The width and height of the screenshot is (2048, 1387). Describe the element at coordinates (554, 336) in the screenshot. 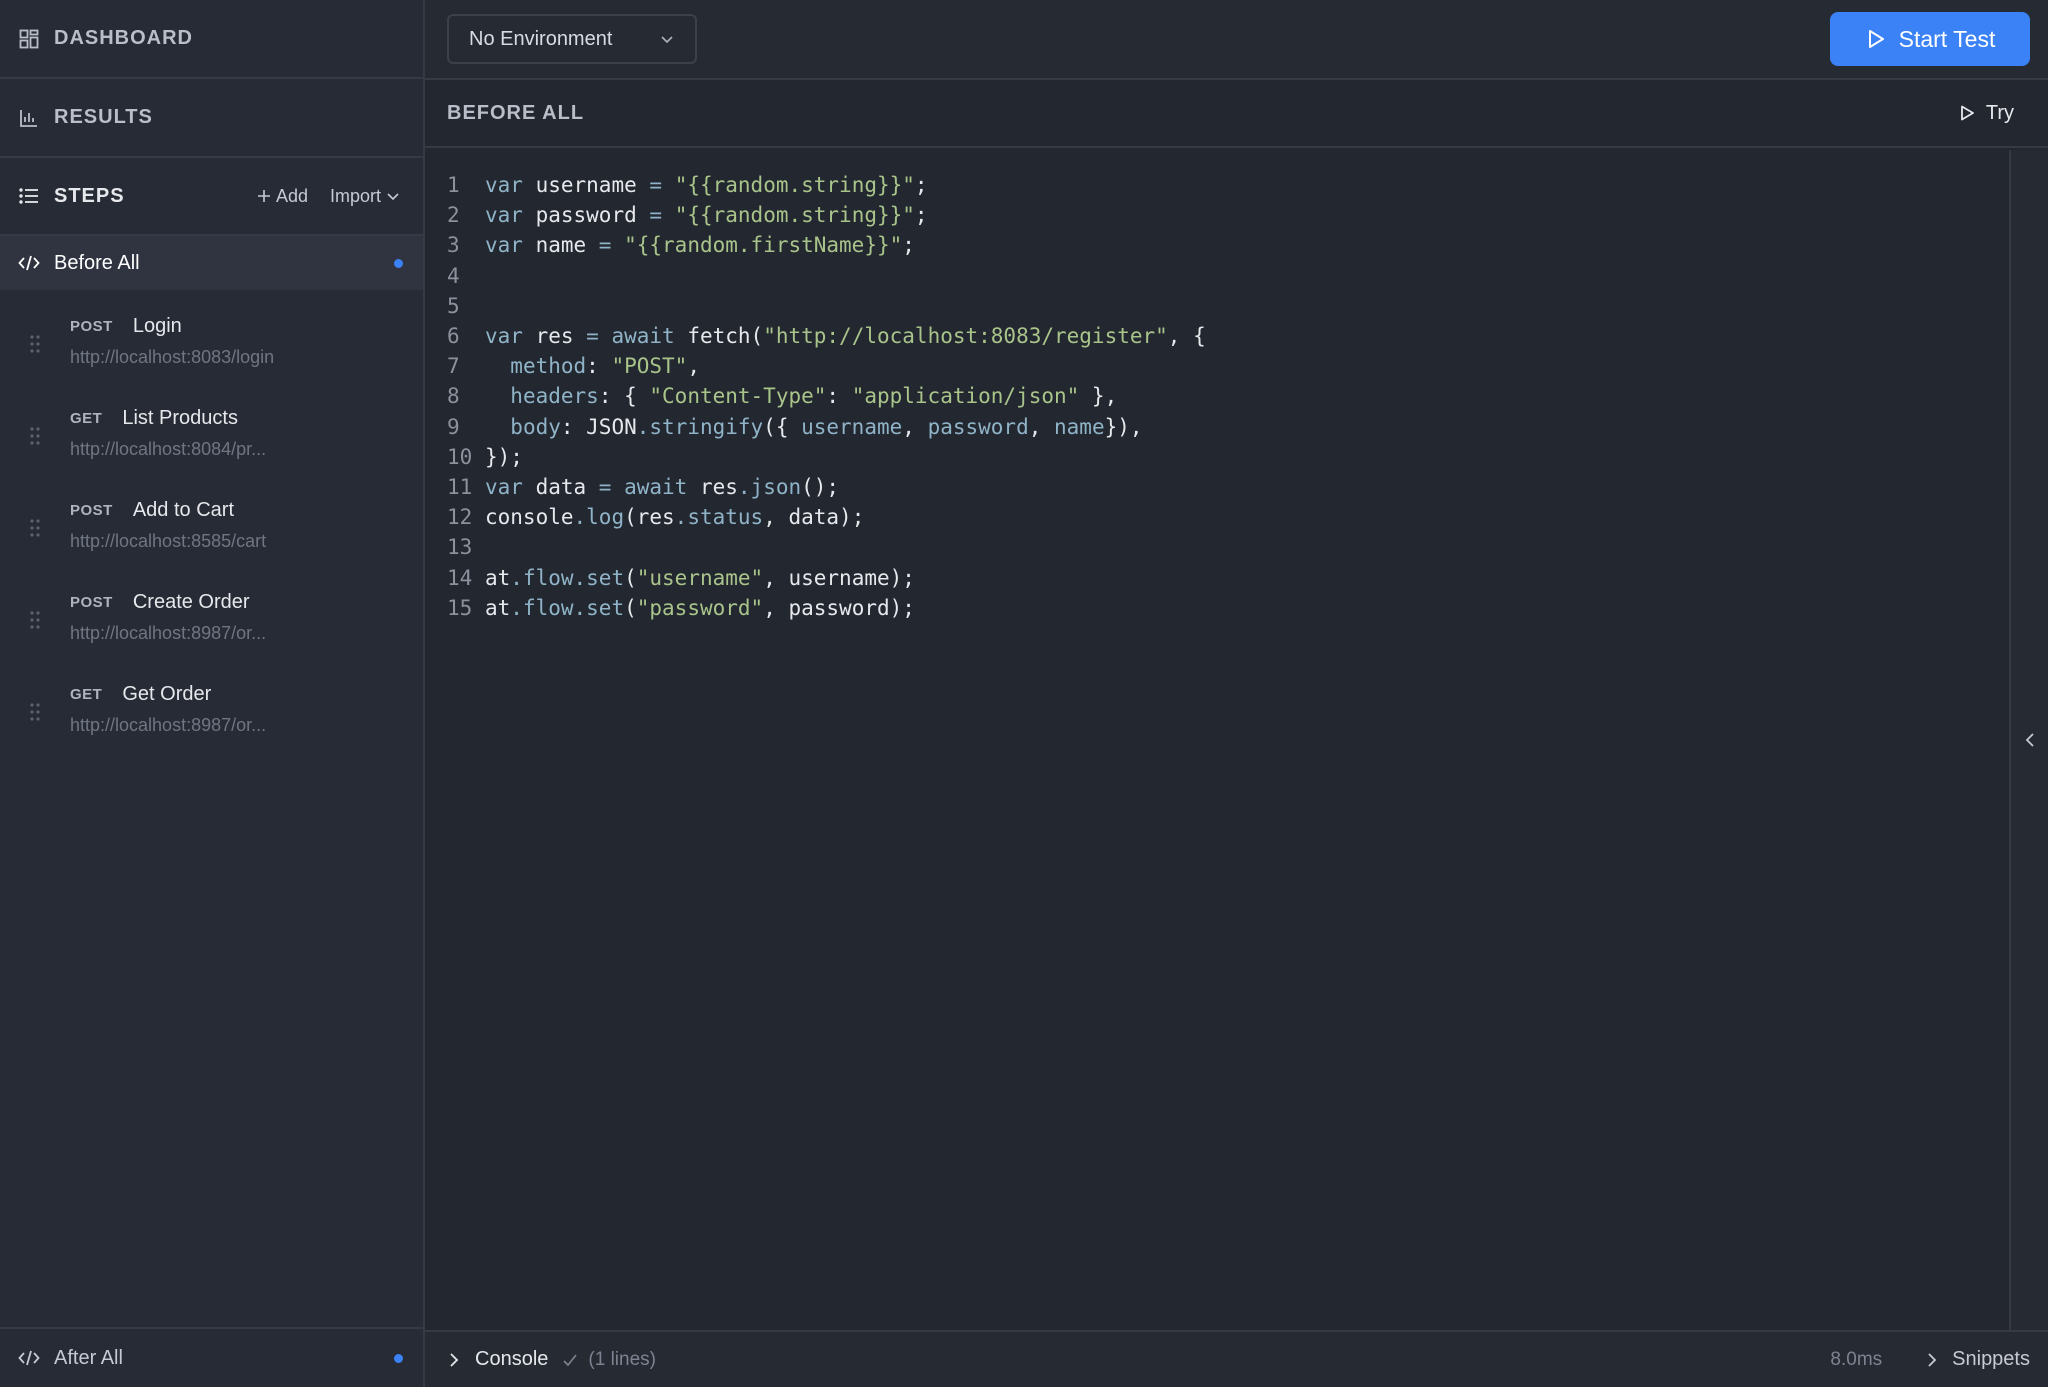

I see `code-token: res` at that location.